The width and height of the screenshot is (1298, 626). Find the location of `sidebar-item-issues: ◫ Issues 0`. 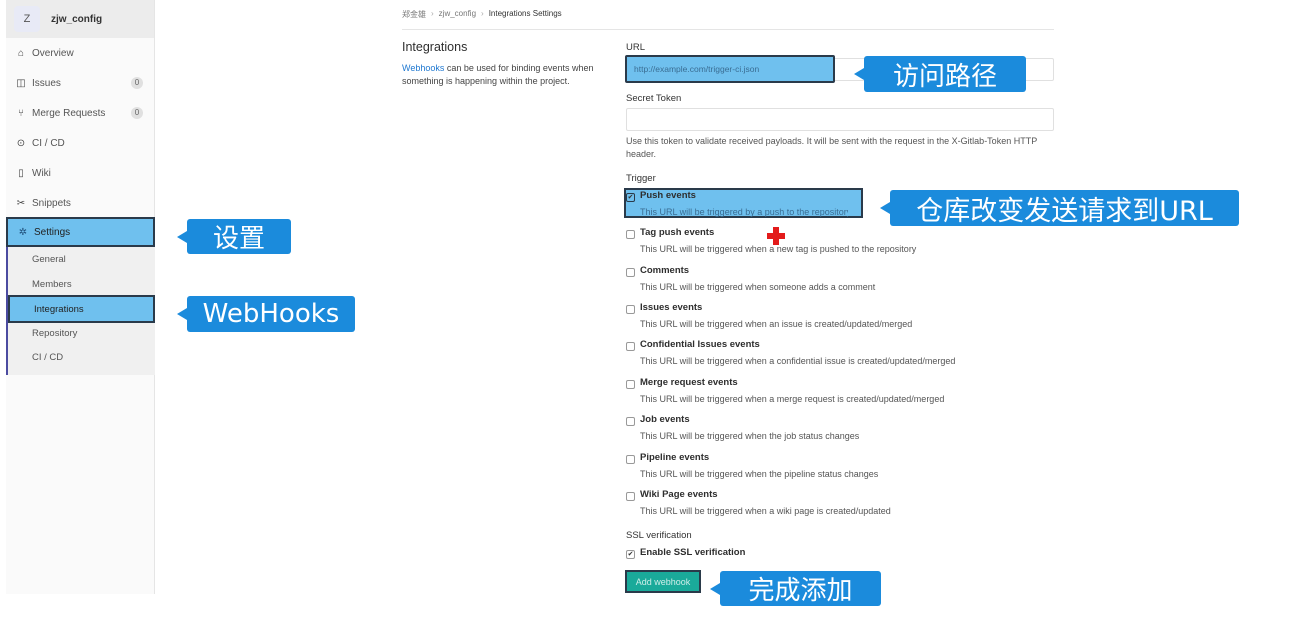

sidebar-item-issues: ◫ Issues 0 is located at coordinates (80, 83).